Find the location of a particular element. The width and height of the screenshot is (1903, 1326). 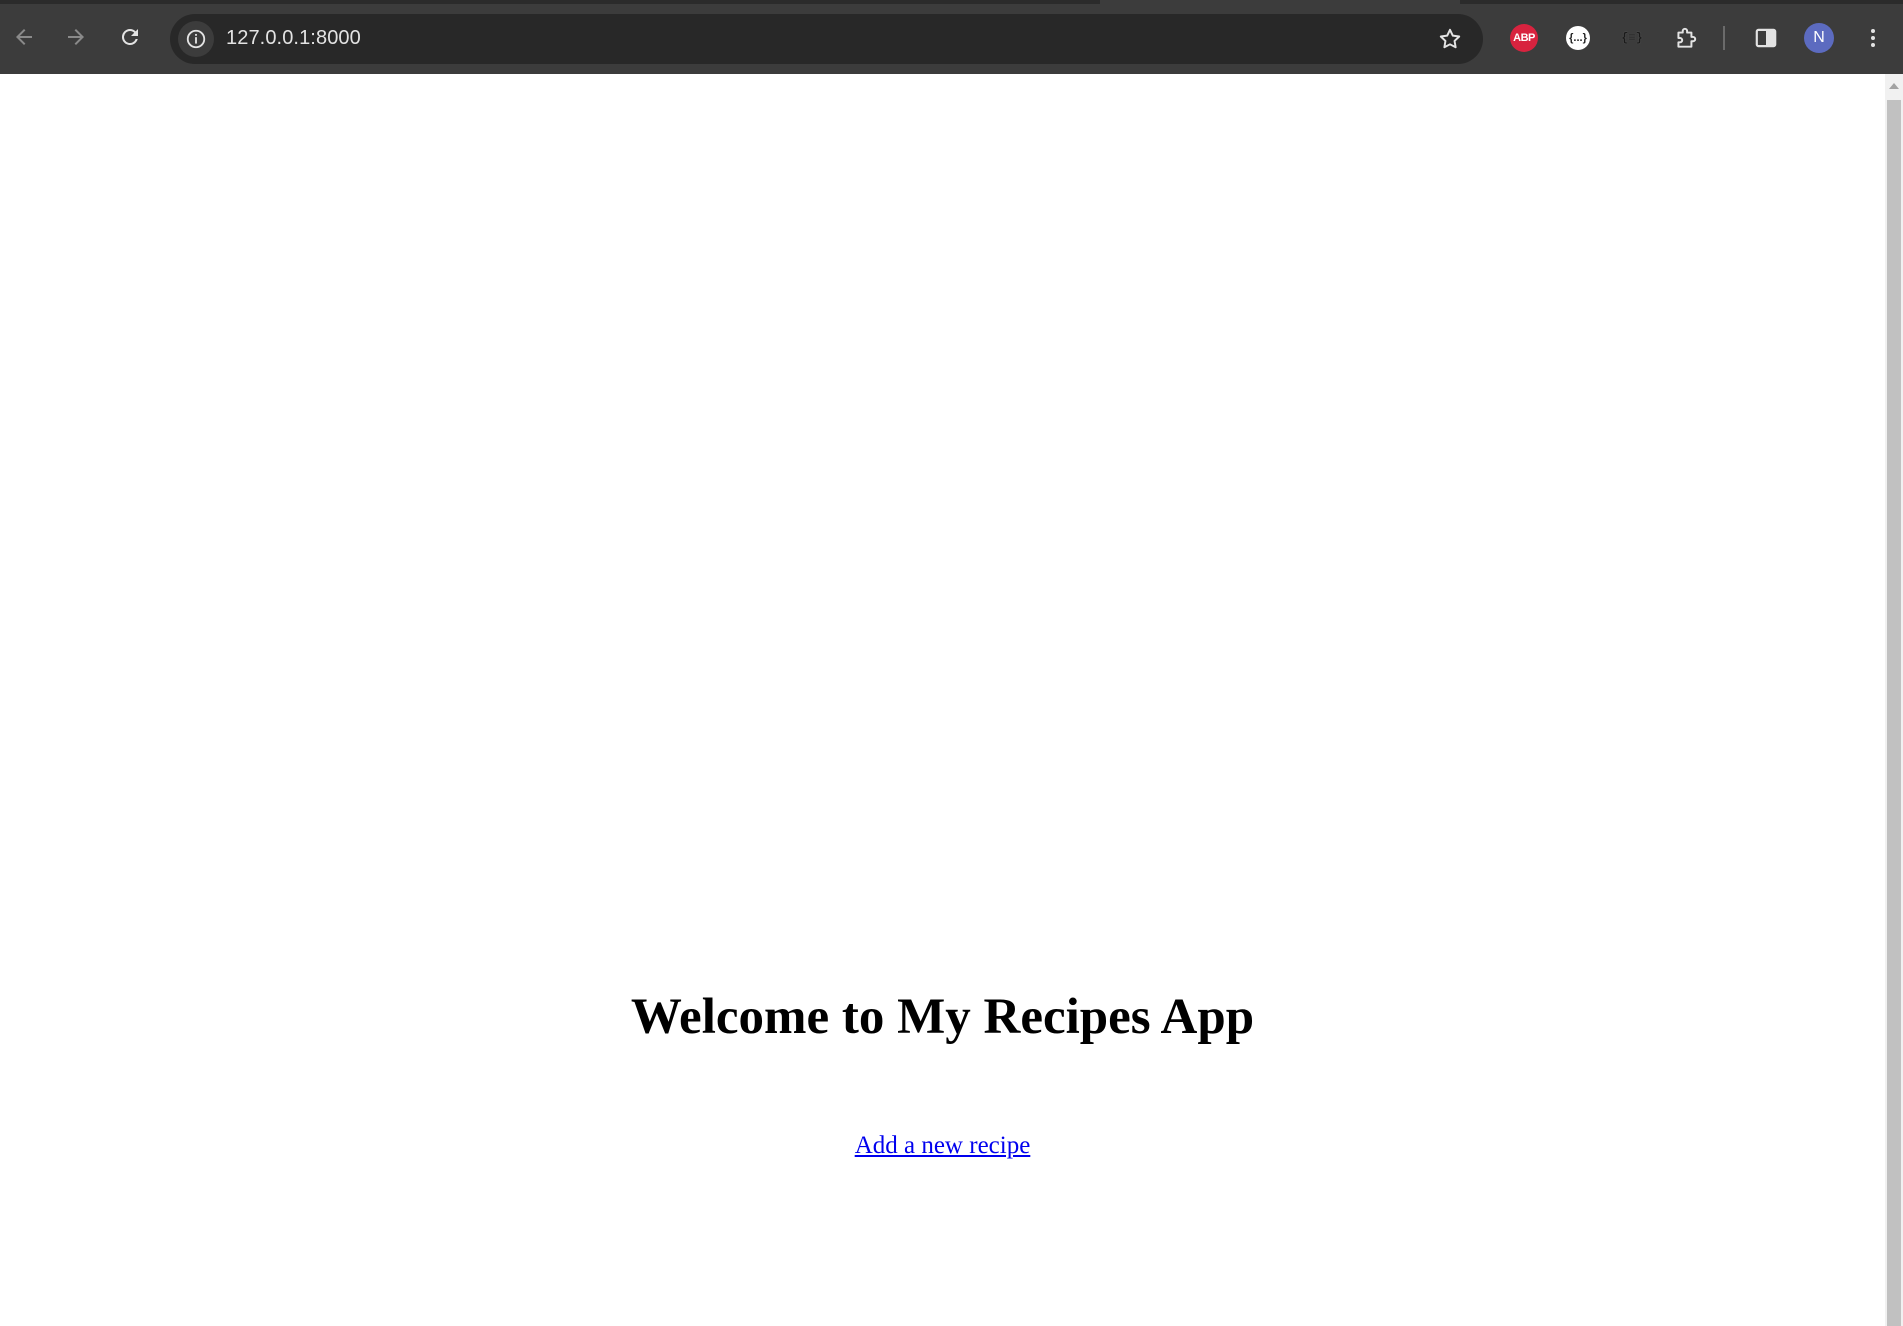

bookmark-star-icon is located at coordinates (1450, 38).